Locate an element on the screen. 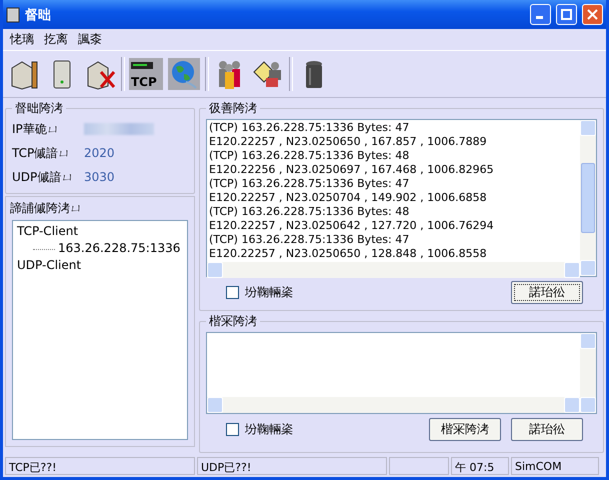 The width and height of the screenshot is (609, 480). status-pane: SimCOM is located at coordinates (555, 466).